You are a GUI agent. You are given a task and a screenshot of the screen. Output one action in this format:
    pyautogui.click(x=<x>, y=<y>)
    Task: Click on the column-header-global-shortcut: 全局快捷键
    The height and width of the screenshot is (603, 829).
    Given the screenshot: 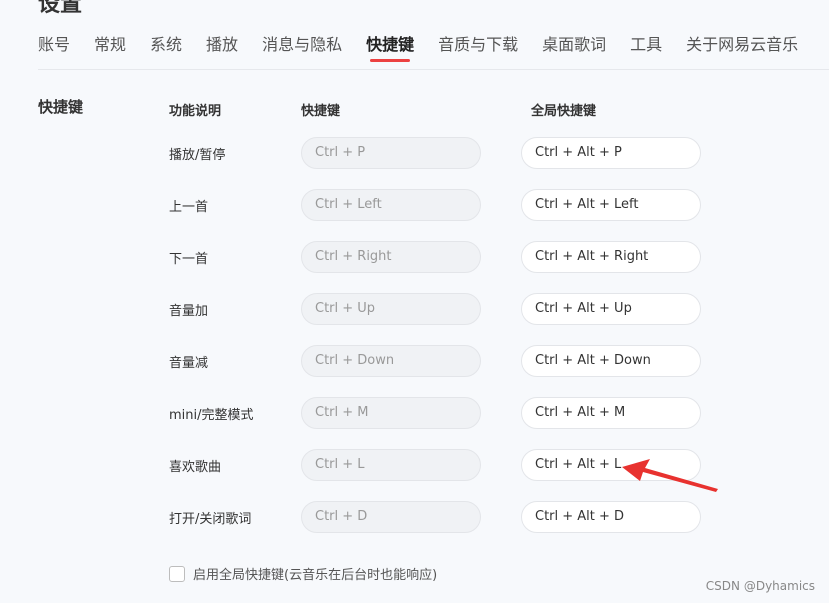 What is the action you would take?
    pyautogui.click(x=564, y=111)
    